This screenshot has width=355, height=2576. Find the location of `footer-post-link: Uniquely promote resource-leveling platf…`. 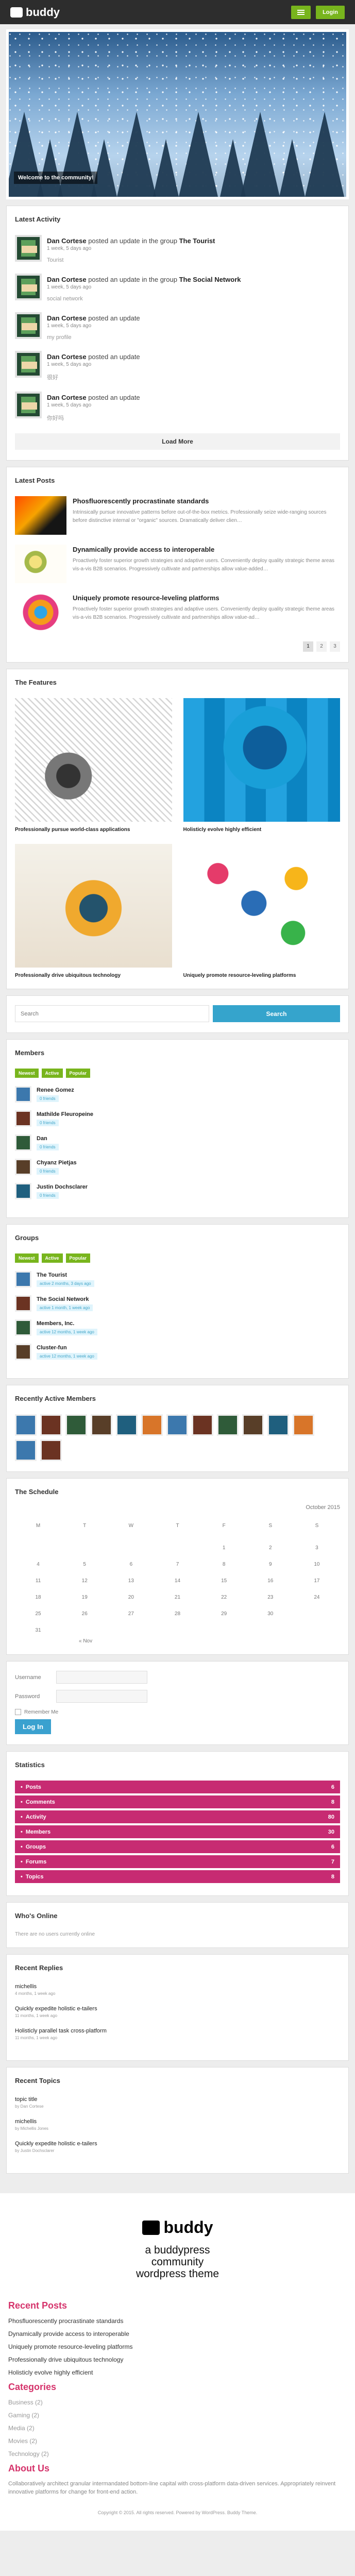

footer-post-link: Uniquely promote resource-leveling platf… is located at coordinates (177, 2347).